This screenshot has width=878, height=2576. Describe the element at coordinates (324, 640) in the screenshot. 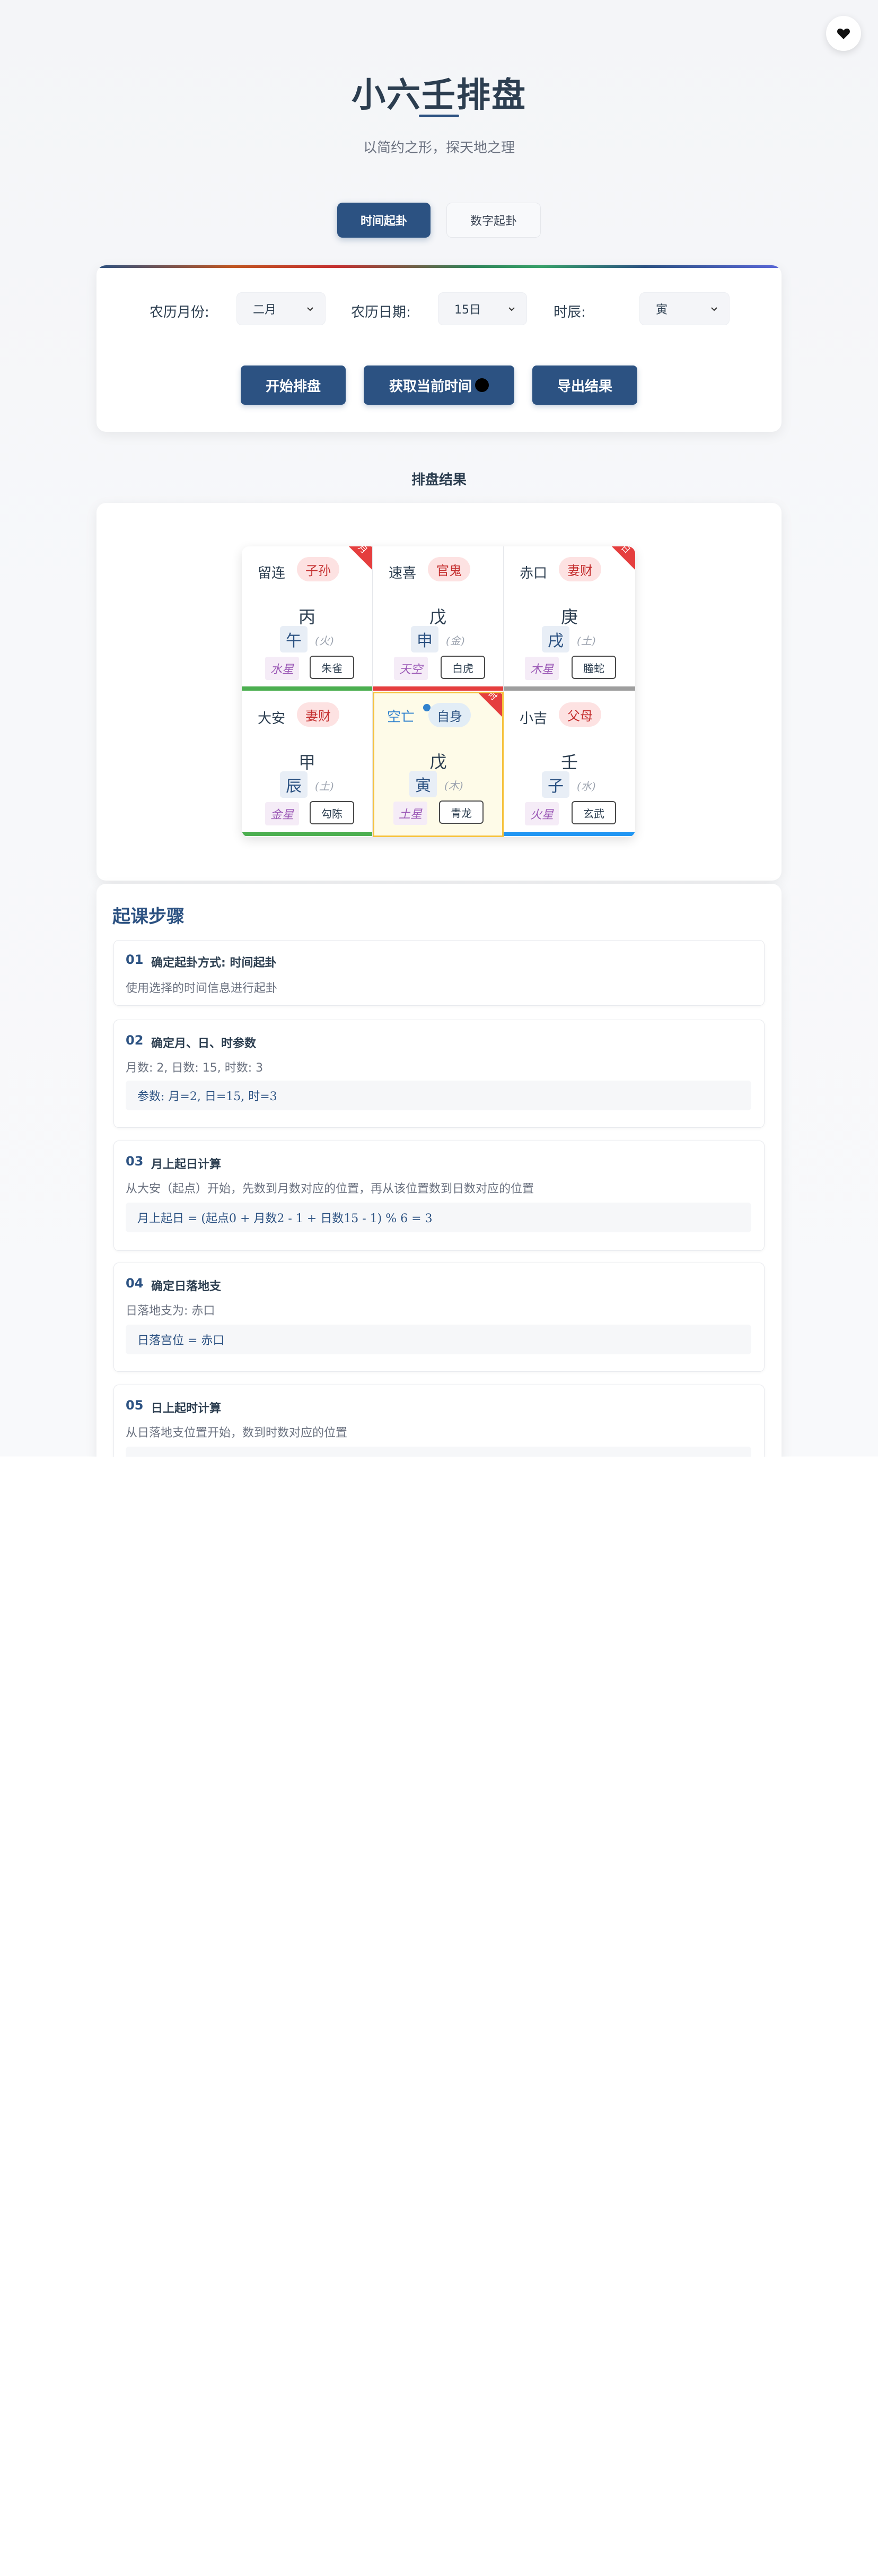

I see `element-label: (火)` at that location.